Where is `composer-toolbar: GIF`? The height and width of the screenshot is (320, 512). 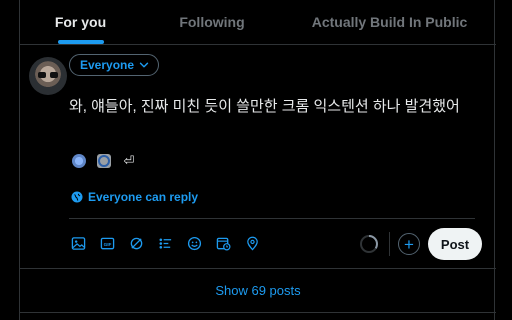 composer-toolbar: GIF is located at coordinates (165, 243).